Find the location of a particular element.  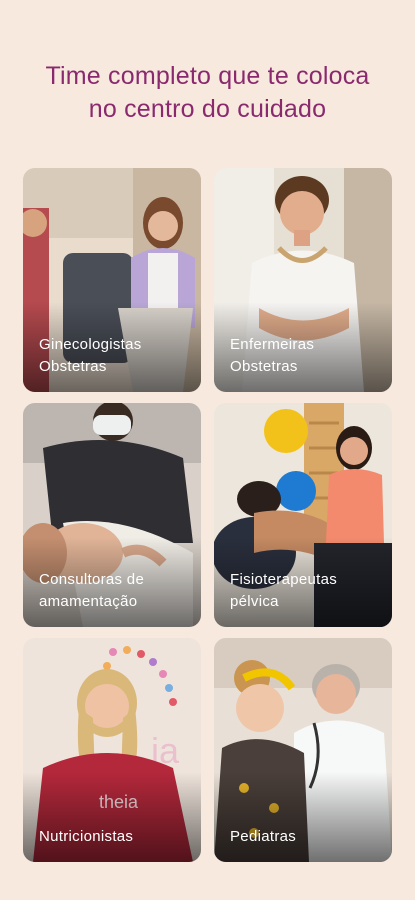

team-card-gynecologists: Ginecologistas Obstetras is located at coordinates (112, 280).